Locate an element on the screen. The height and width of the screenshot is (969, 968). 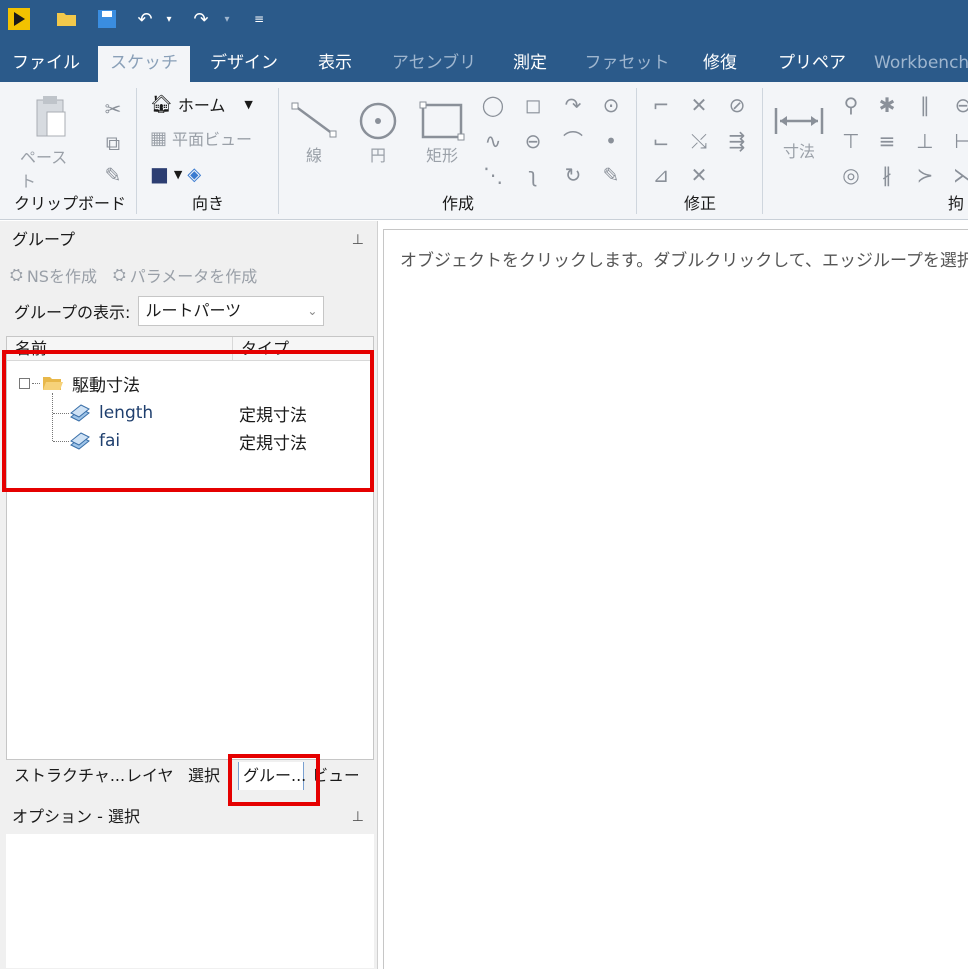
parallel-icon: ∥ is located at coordinates (925, 105).